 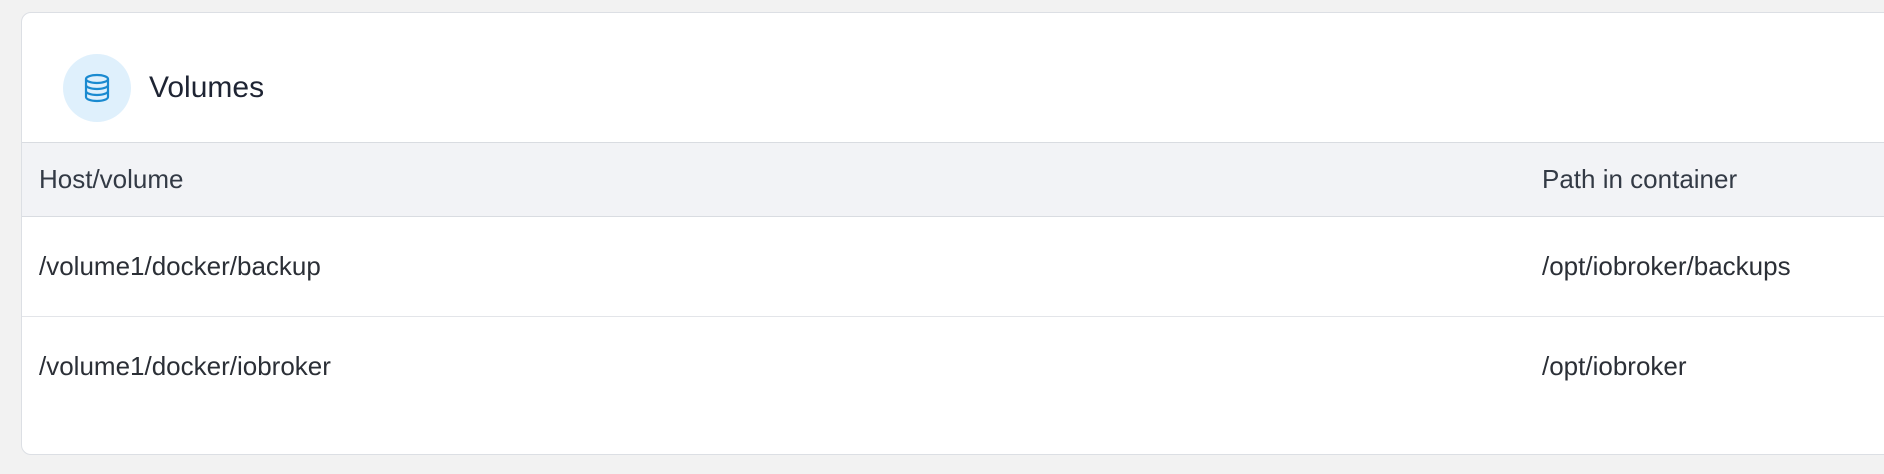 I want to click on column-header-host-volume: Host/volume, so click(x=111, y=179).